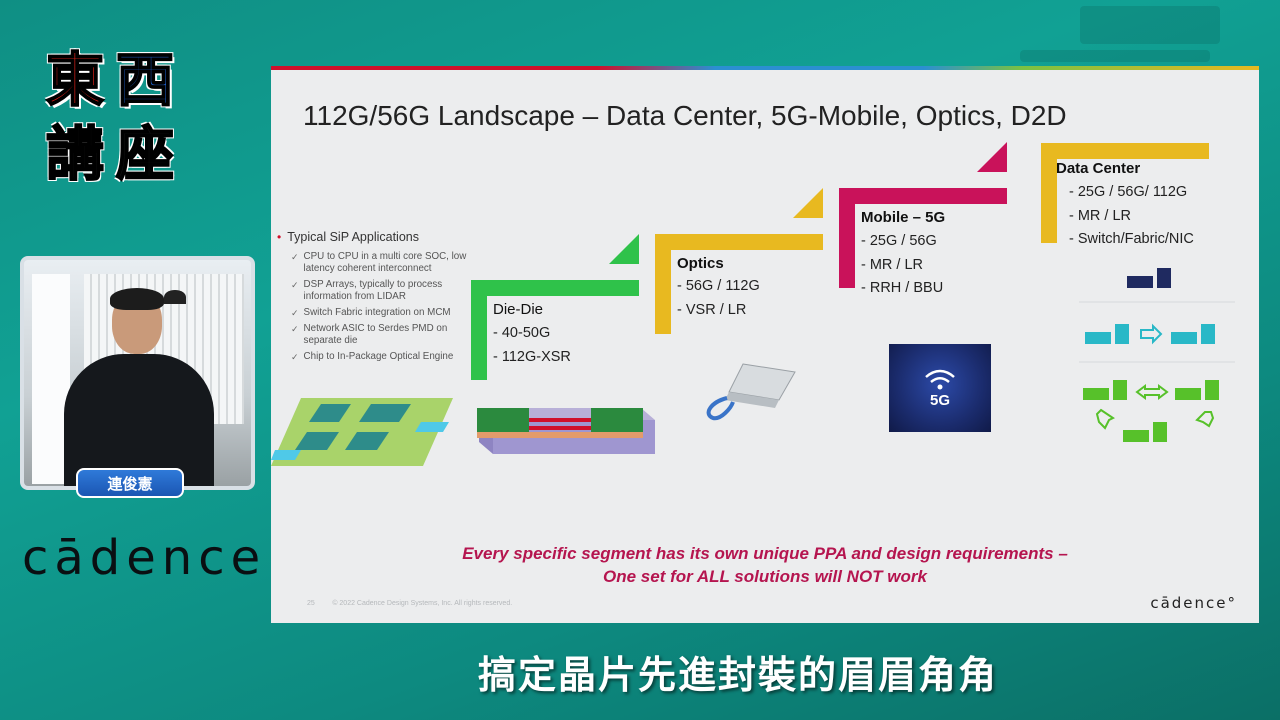 This screenshot has width=1280, height=720. What do you see at coordinates (903, 217) in the screenshot?
I see `mobile-label: Mobile – 5G` at bounding box center [903, 217].